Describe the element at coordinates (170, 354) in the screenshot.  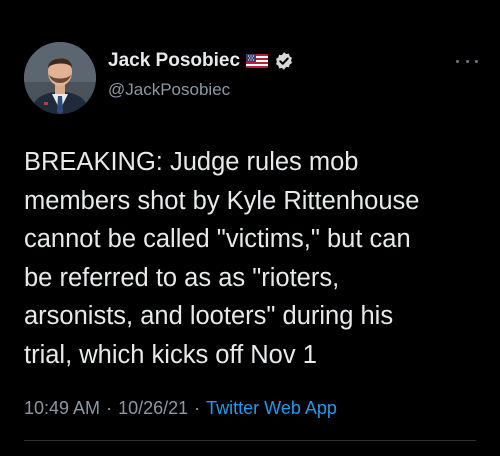
I see `tweet-line: trial, which kicks off Nov 1` at that location.